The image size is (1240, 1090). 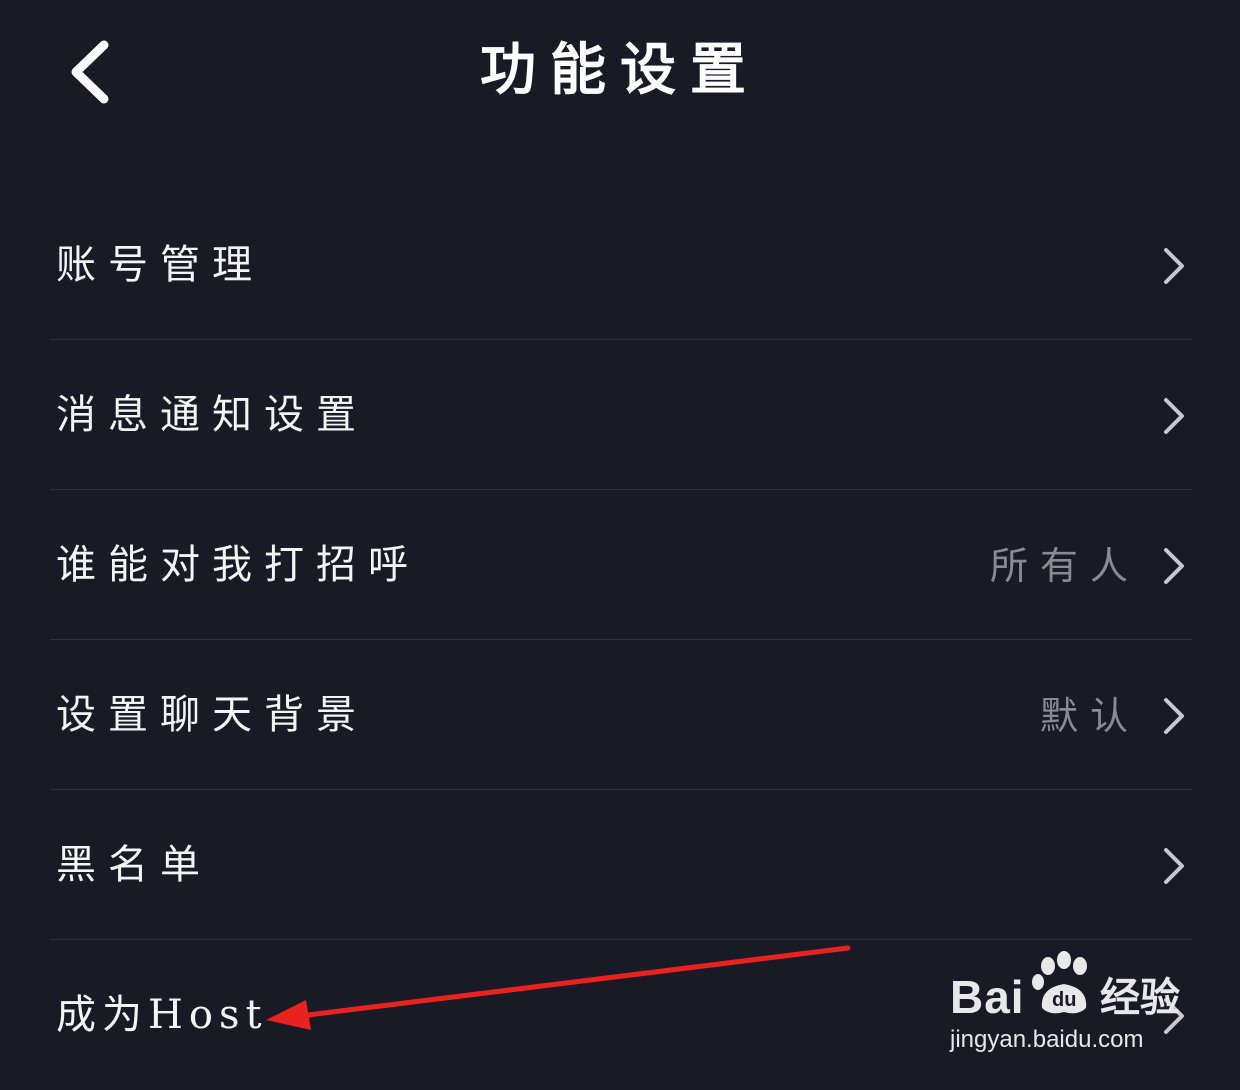 I want to click on settings-item-label: 谁能对我打招呼, so click(x=238, y=565).